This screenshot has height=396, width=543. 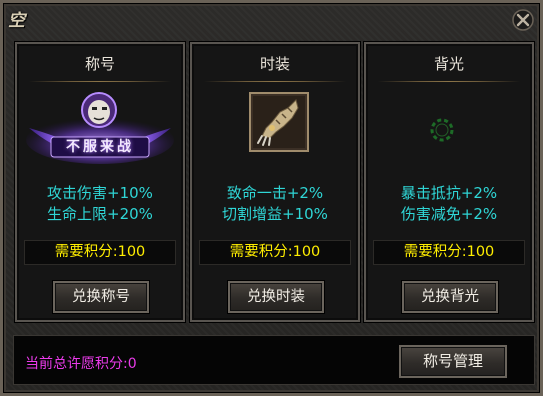 I want to click on close-button, so click(x=523, y=20).